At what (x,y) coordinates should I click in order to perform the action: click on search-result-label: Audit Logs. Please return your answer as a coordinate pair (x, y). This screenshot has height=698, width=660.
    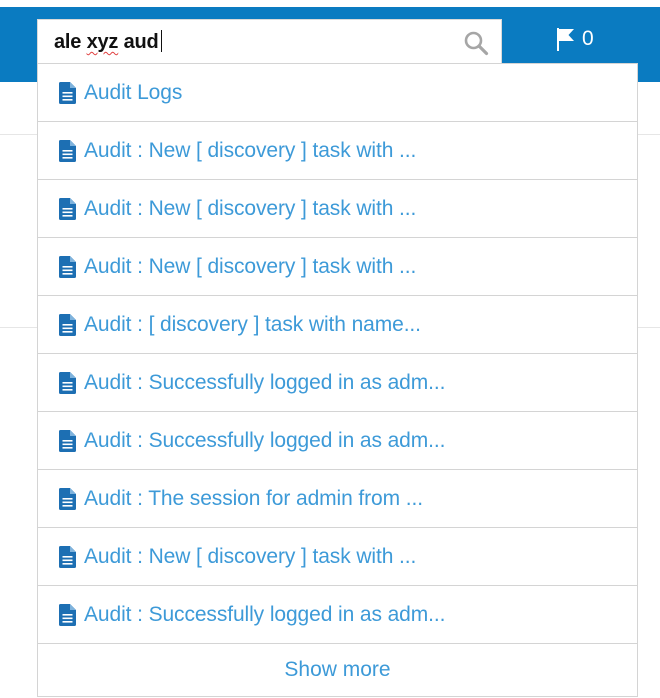
    Looking at the image, I should click on (133, 92).